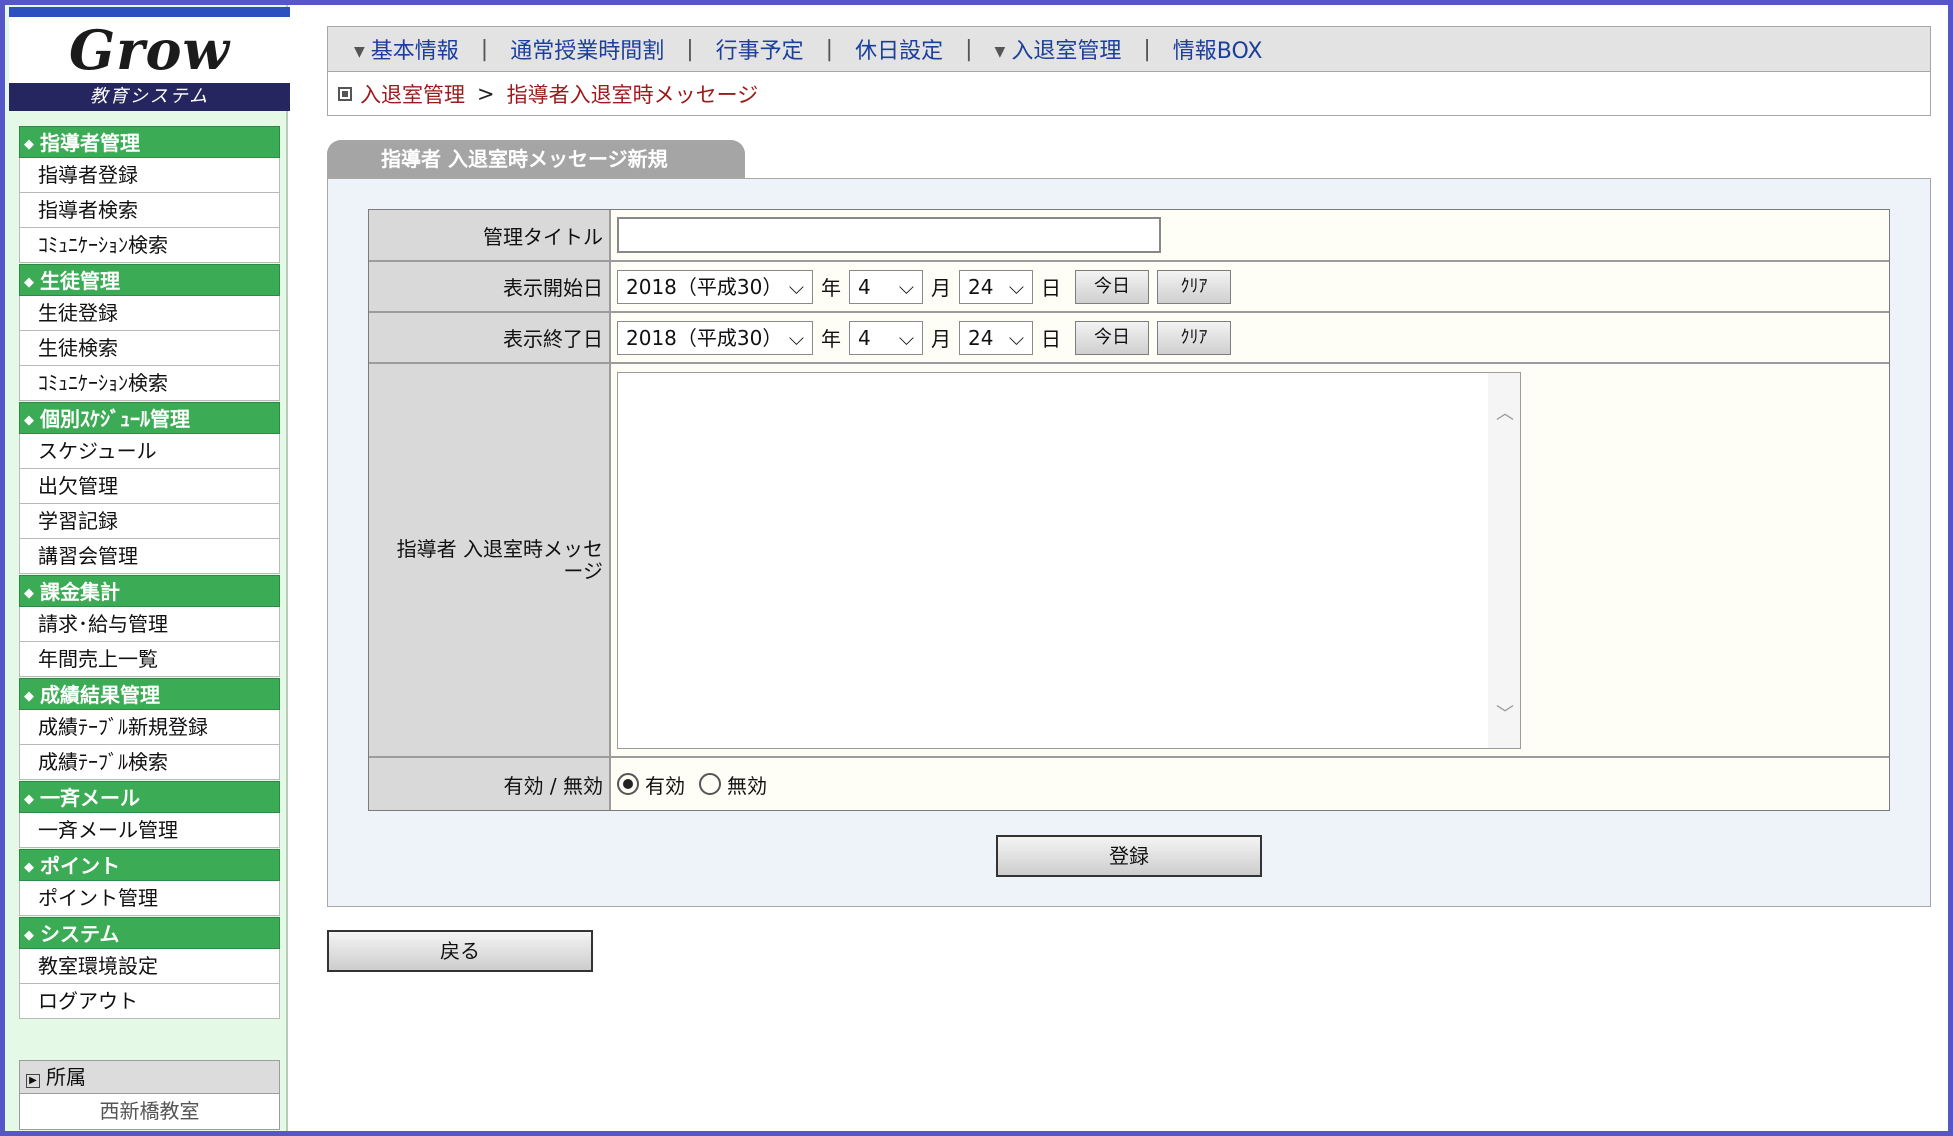 This screenshot has width=1953, height=1136. Describe the element at coordinates (149, 865) in the screenshot. I see `menu-heading: ◆ ポイント` at that location.